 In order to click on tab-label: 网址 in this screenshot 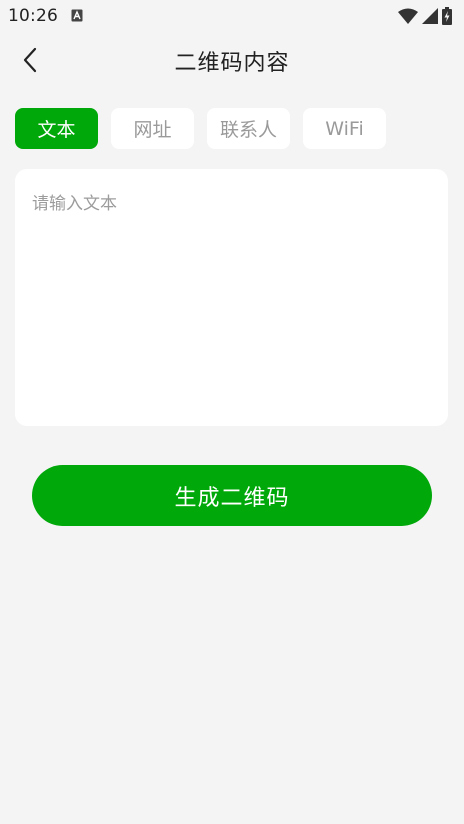, I will do `click(152, 130)`.